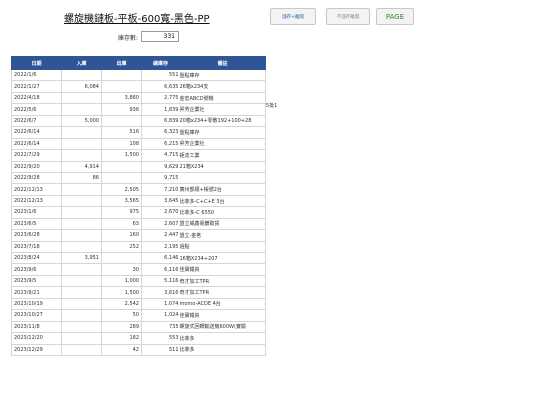  I want to click on cell-in: 5,000, so click(81, 121).